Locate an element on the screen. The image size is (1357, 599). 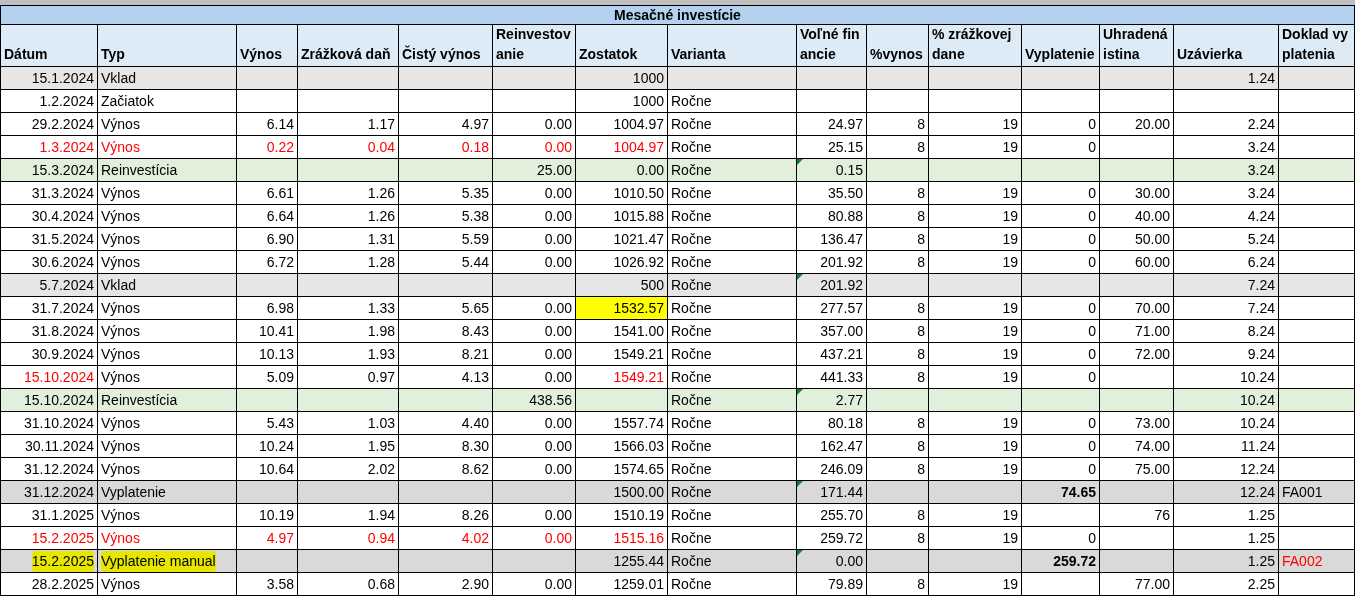
column-header: Vyplatenie is located at coordinates (1061, 46).